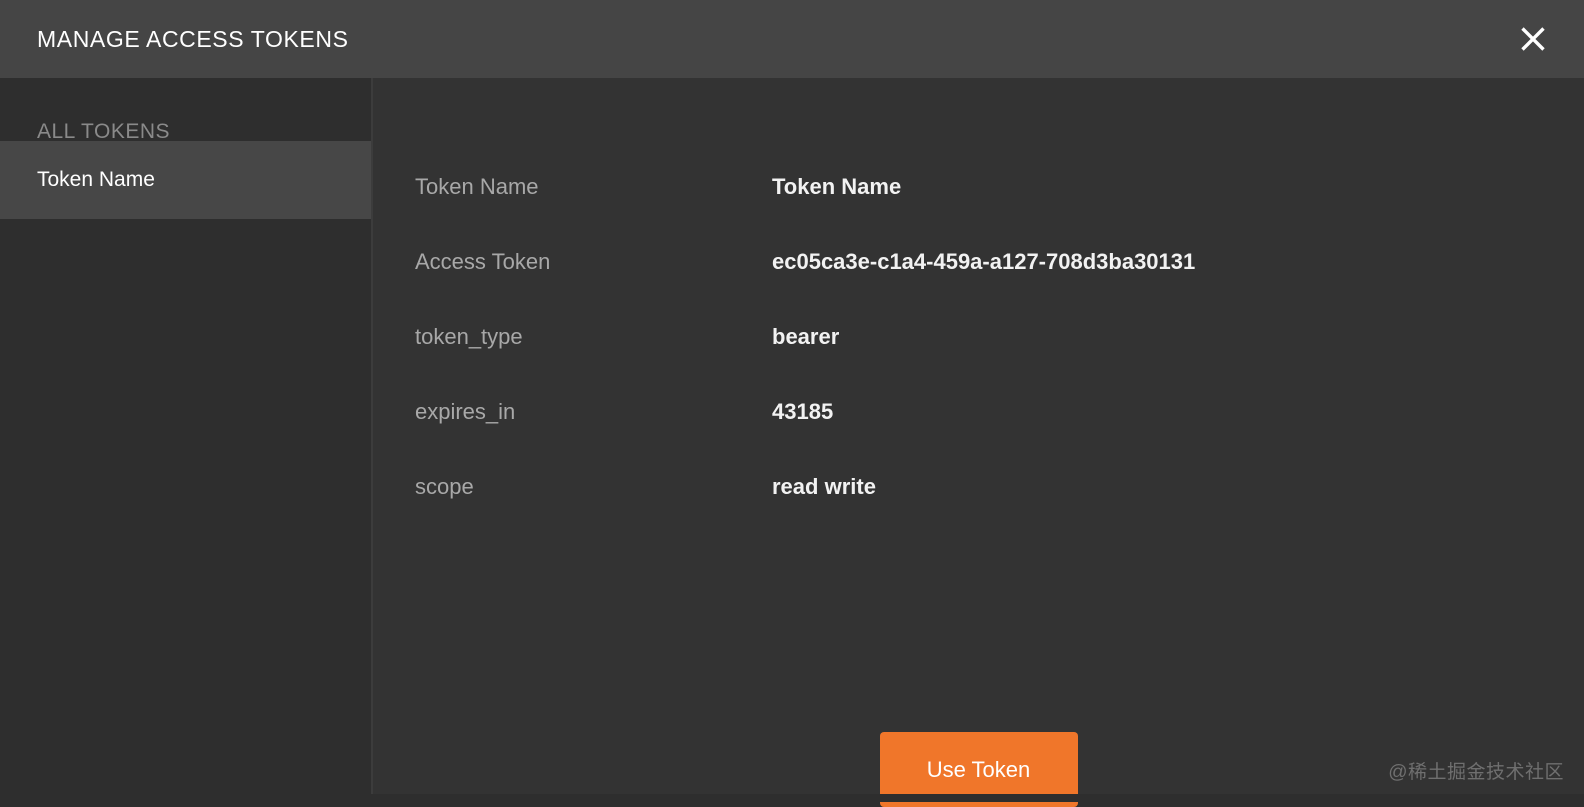 This screenshot has width=1584, height=807. I want to click on field-value-scope: read write, so click(824, 486).